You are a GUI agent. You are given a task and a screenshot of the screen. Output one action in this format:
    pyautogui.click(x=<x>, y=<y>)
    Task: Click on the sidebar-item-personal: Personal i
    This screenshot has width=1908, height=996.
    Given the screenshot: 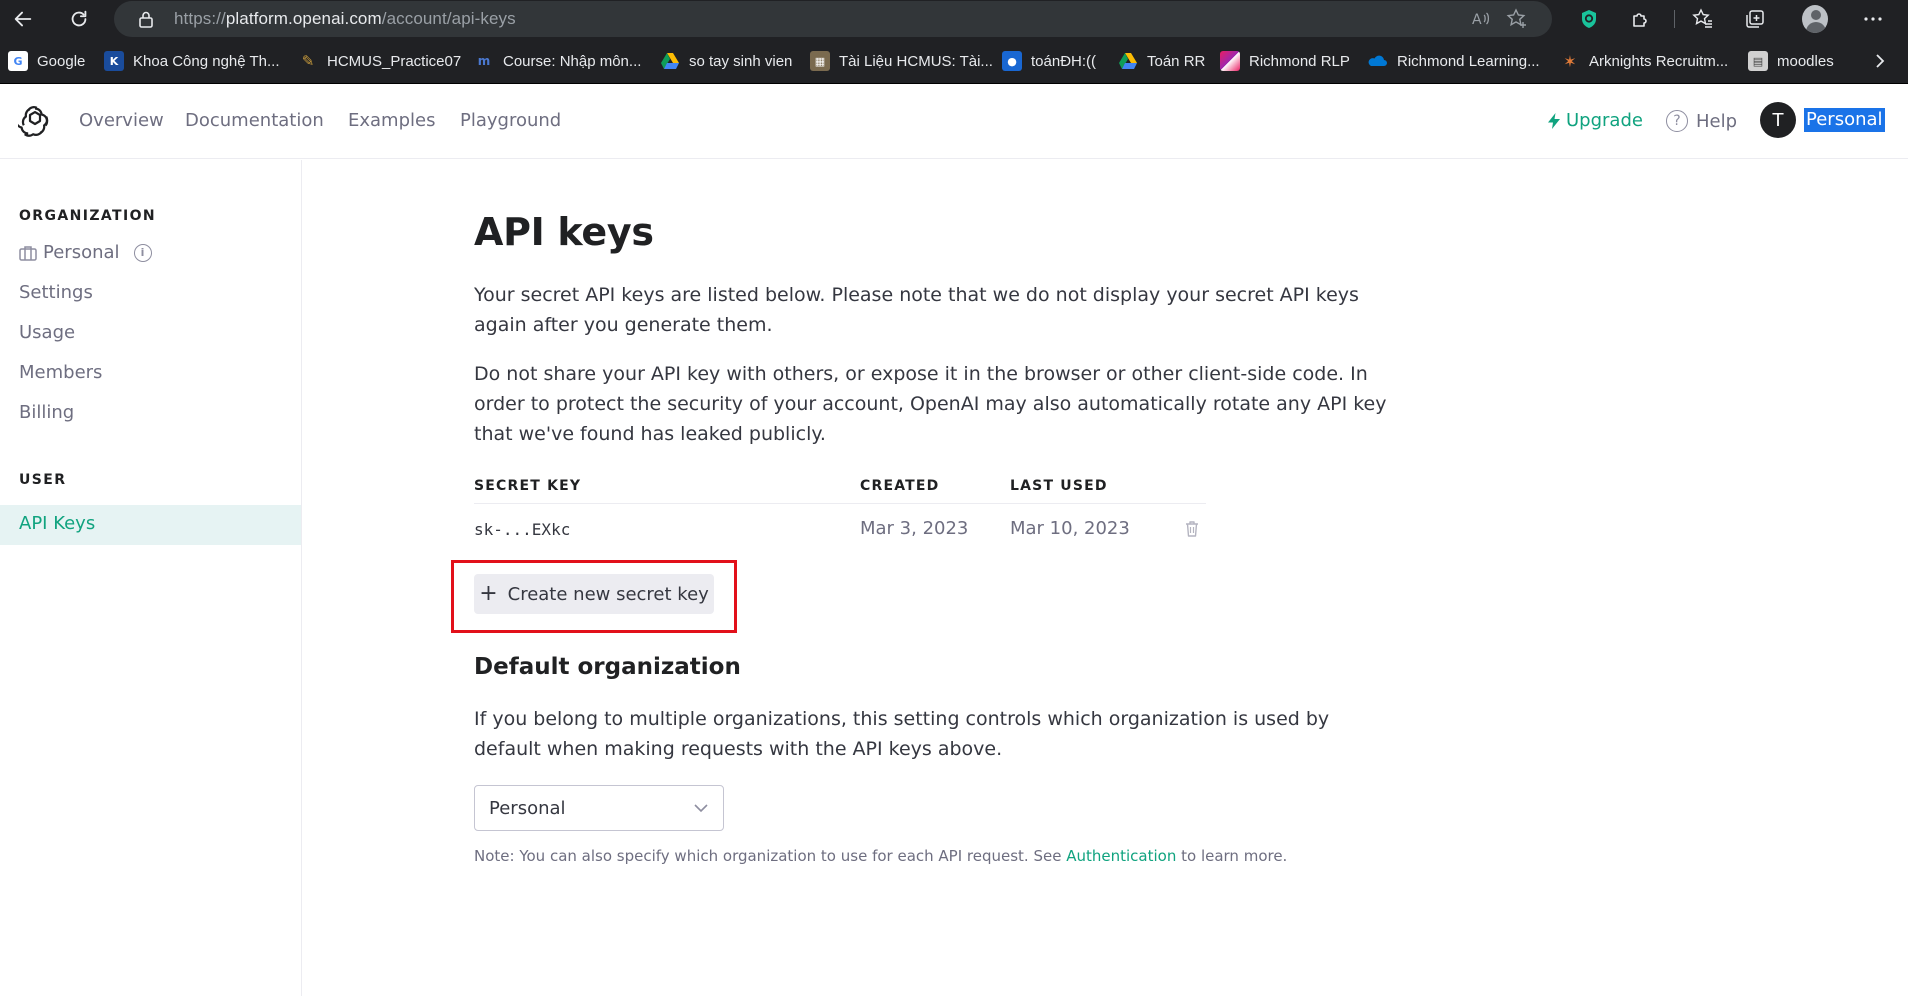 What is the action you would take?
    pyautogui.click(x=85, y=252)
    